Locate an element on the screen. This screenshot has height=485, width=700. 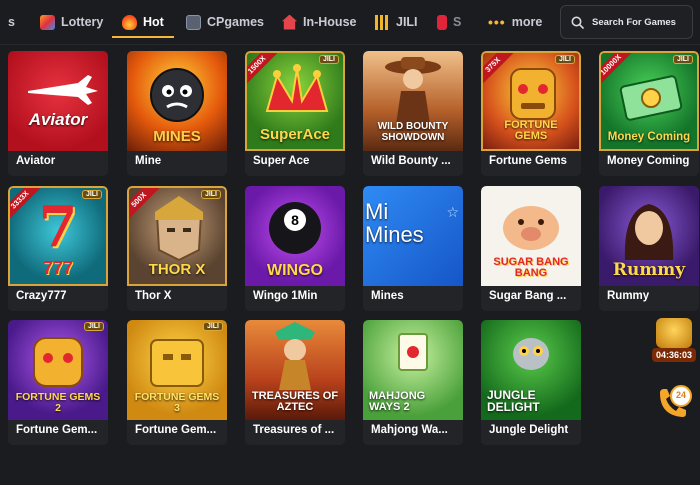
cowgirl-figure-icon is located at coordinates (413, 94).